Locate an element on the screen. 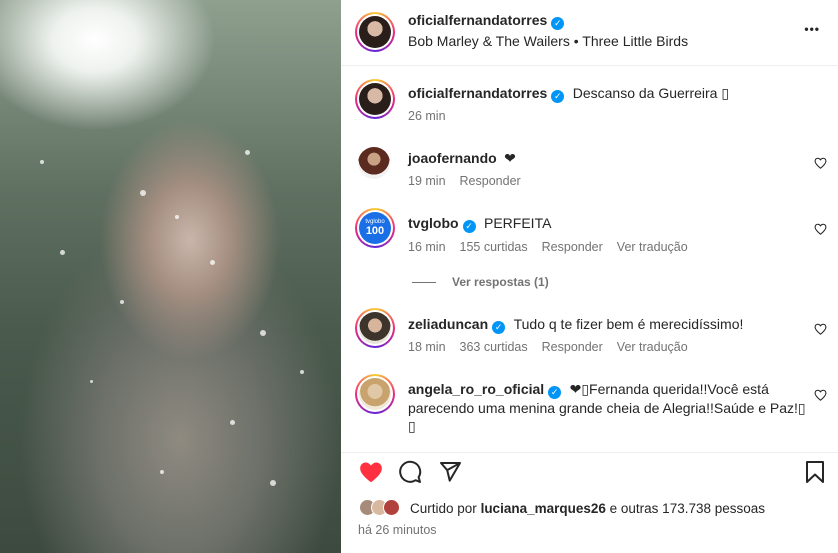 The width and height of the screenshot is (838, 553). caption-time: 26 min is located at coordinates (427, 116).